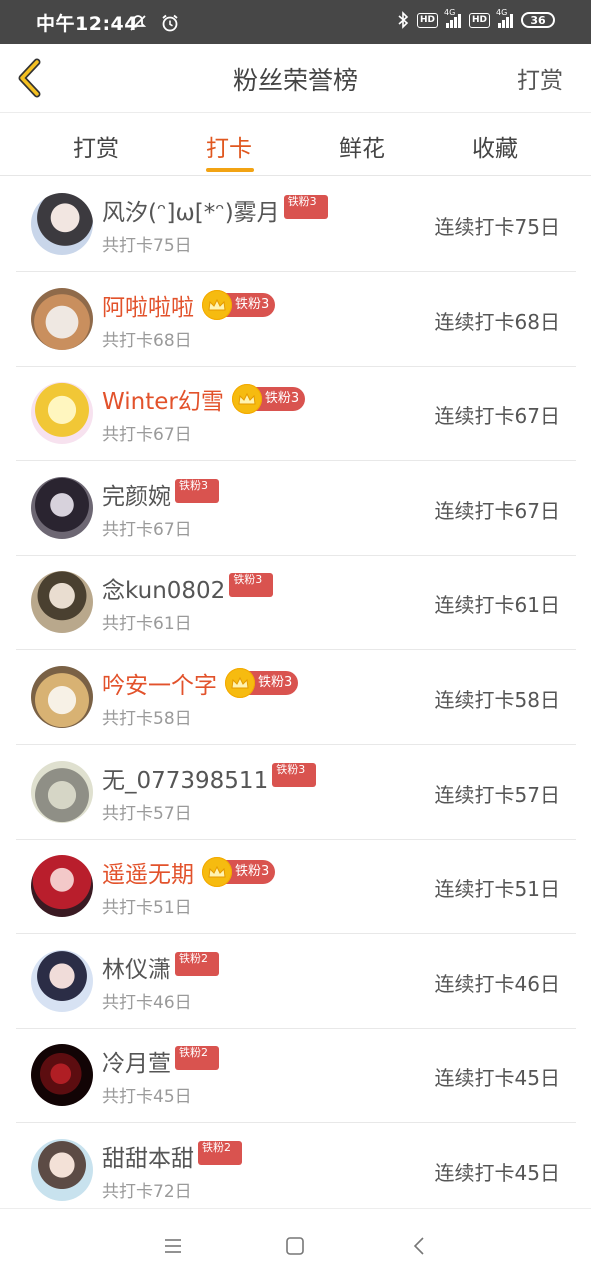 This screenshot has height=1281, width=591. Describe the element at coordinates (427, 20) in the screenshot. I see `hd-icon: HD` at that location.